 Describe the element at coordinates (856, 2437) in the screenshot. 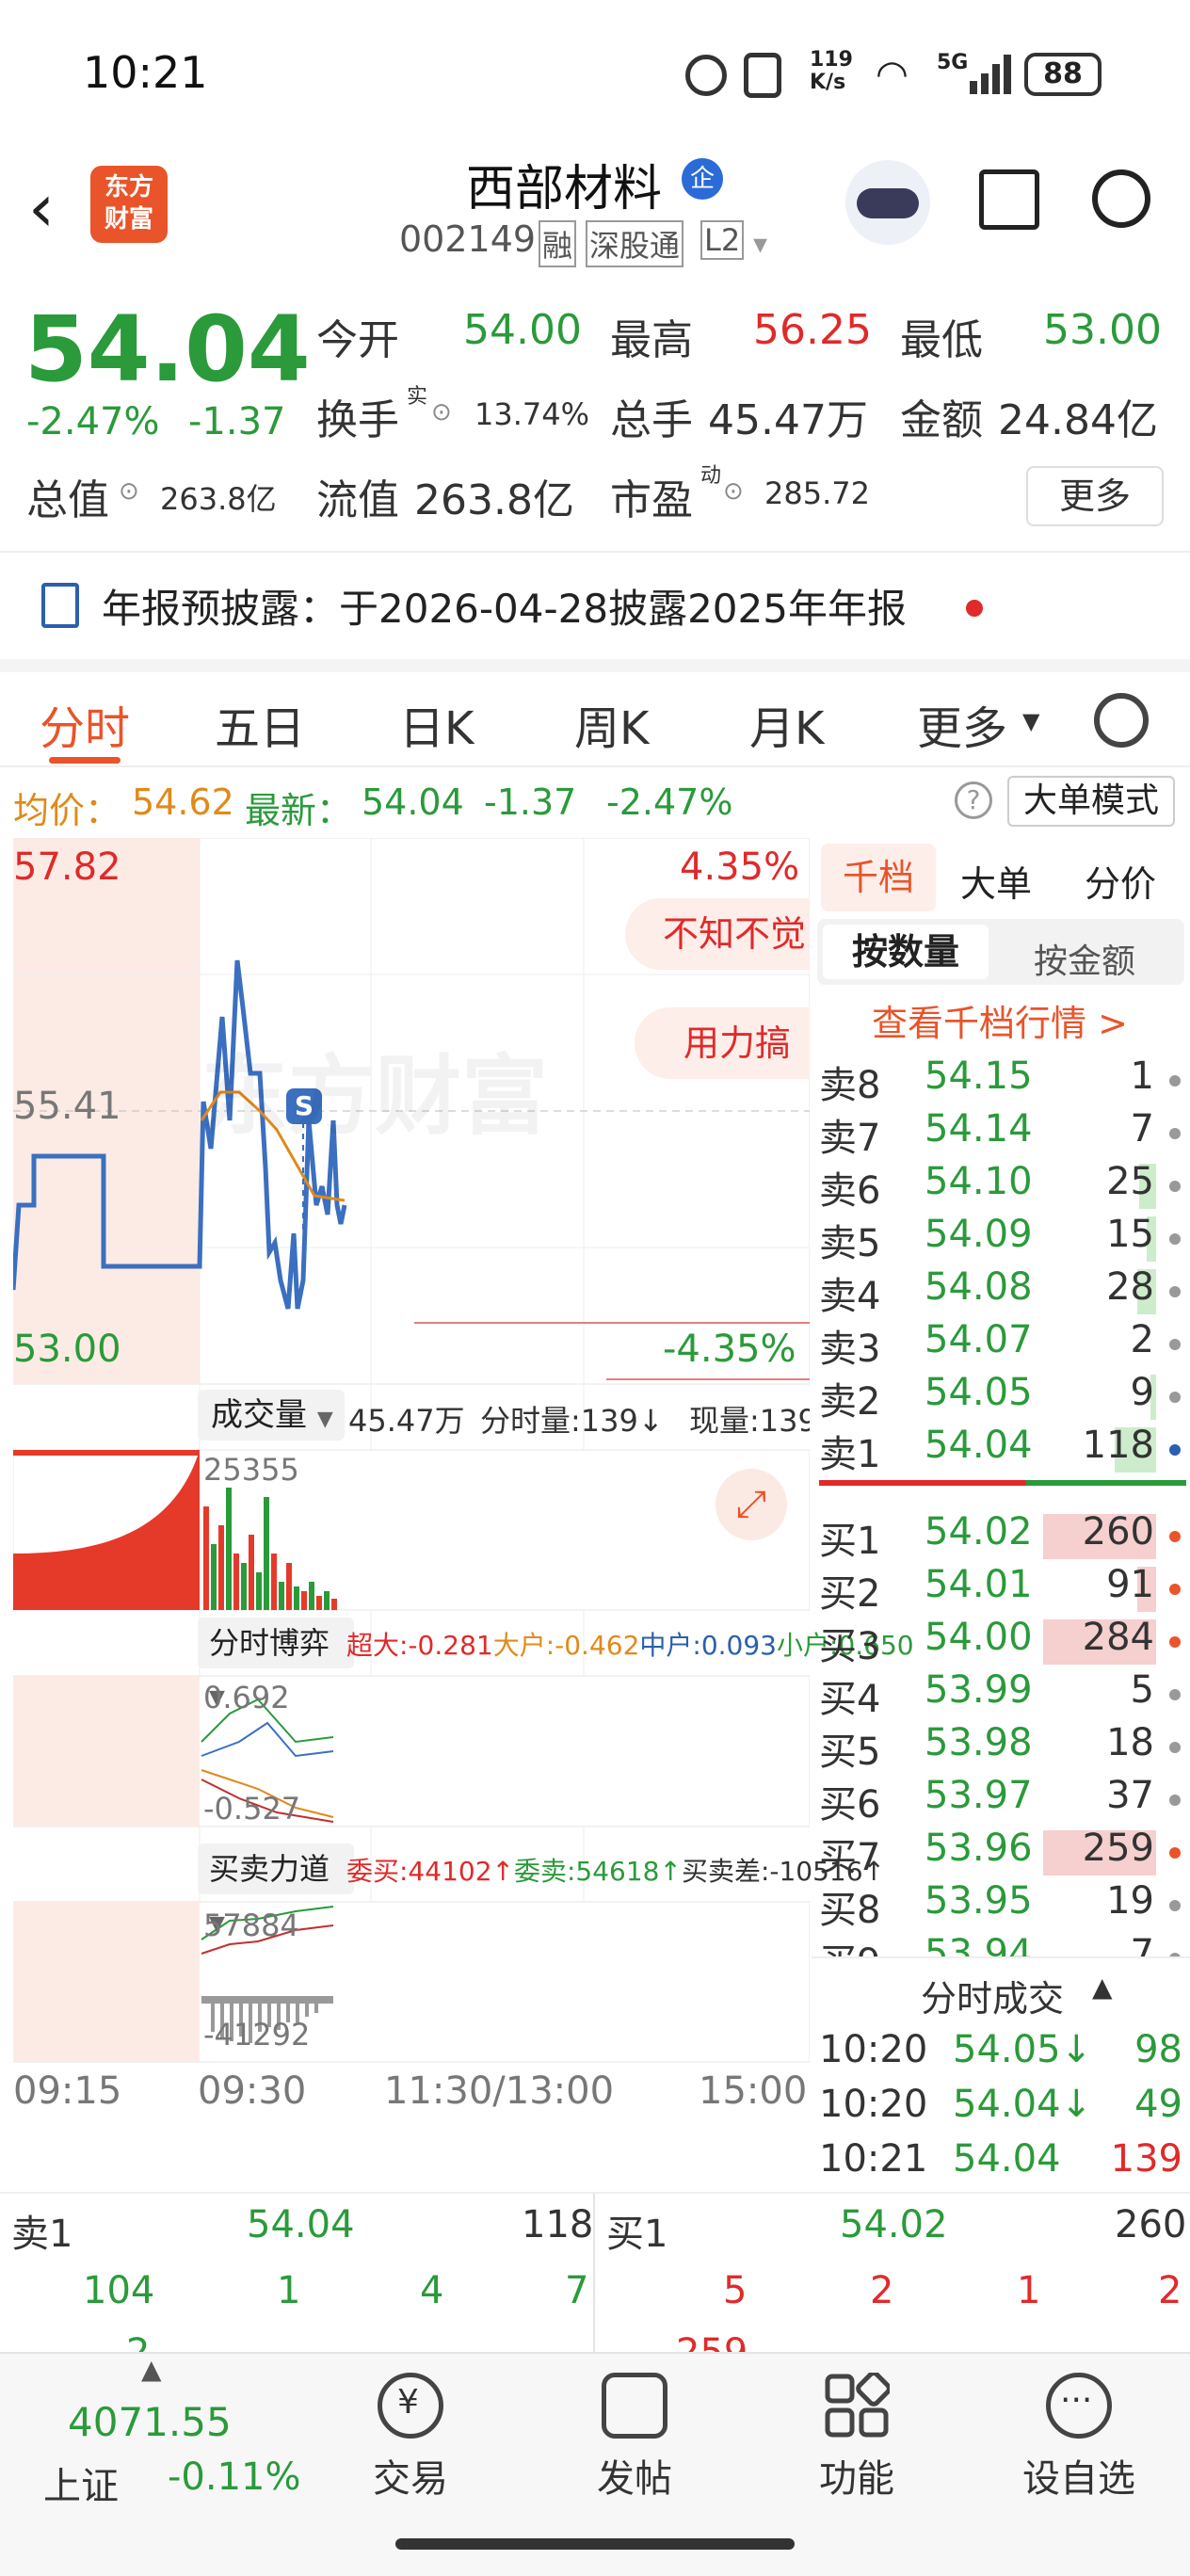

I see `nav-features: 功能` at that location.